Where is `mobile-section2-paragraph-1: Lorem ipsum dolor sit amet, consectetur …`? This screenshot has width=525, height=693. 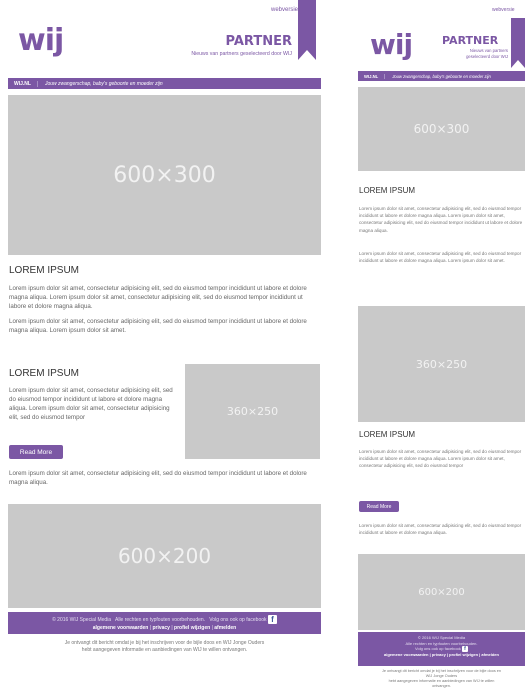 mobile-section2-paragraph-1: Lorem ipsum dolor sit amet, consectetur … is located at coordinates (440, 459).